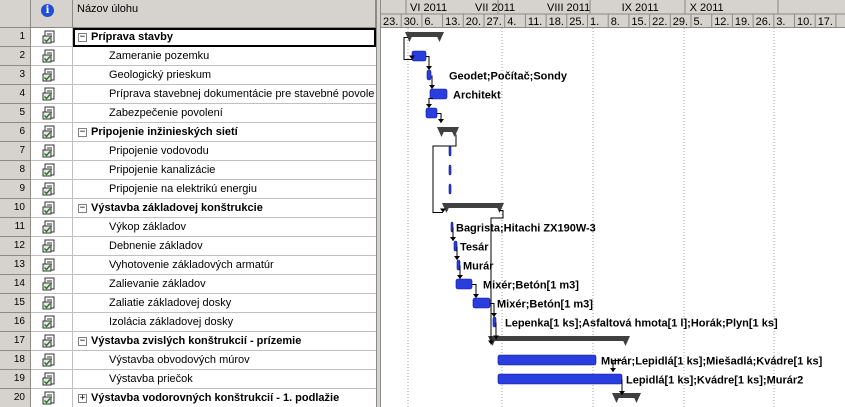 Image resolution: width=845 pixels, height=407 pixels. I want to click on row-id-cell: 13, so click(15, 265).